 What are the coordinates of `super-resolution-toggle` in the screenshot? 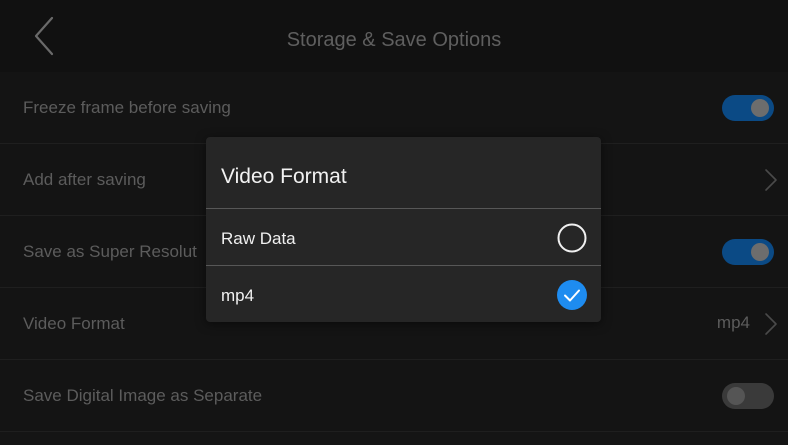 It's located at (748, 252).